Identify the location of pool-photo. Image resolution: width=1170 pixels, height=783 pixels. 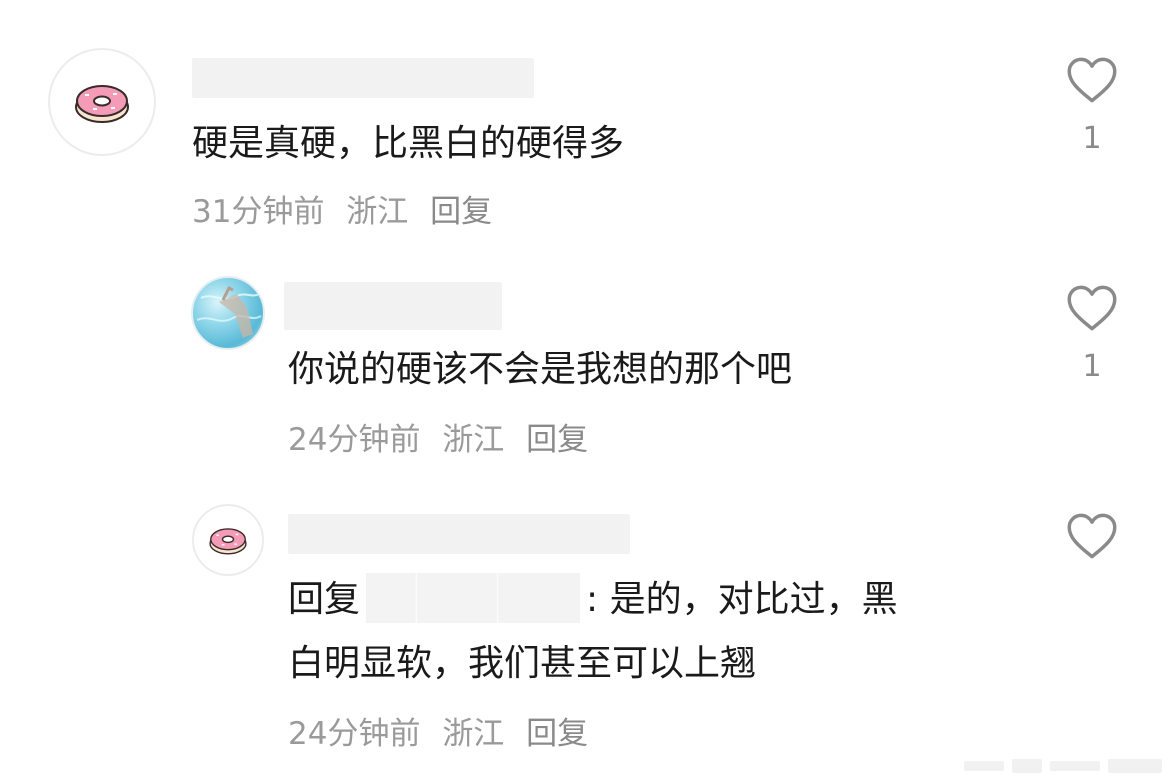
(229, 311).